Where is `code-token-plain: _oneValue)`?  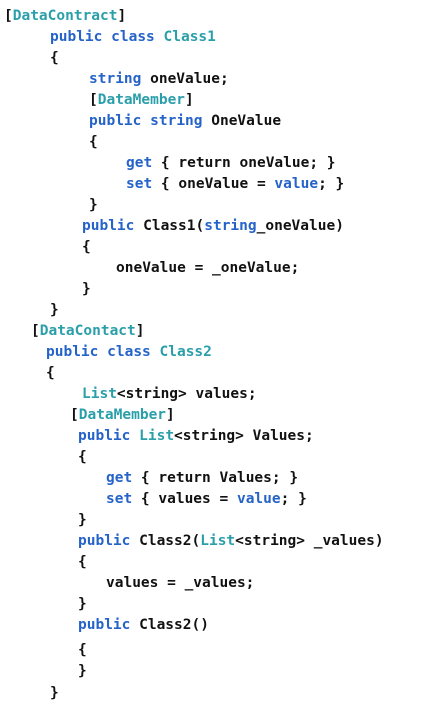 code-token-plain: _oneValue) is located at coordinates (300, 226).